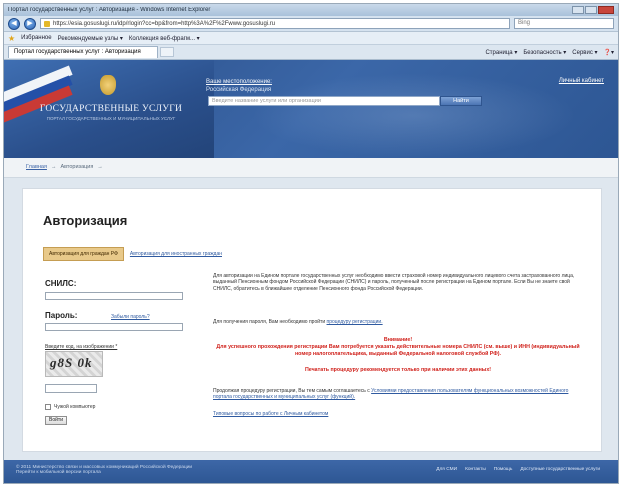 This screenshot has width=622, height=487. Describe the element at coordinates (581, 81) in the screenshot. I see `personal-account-link: Личный кабинет` at that location.